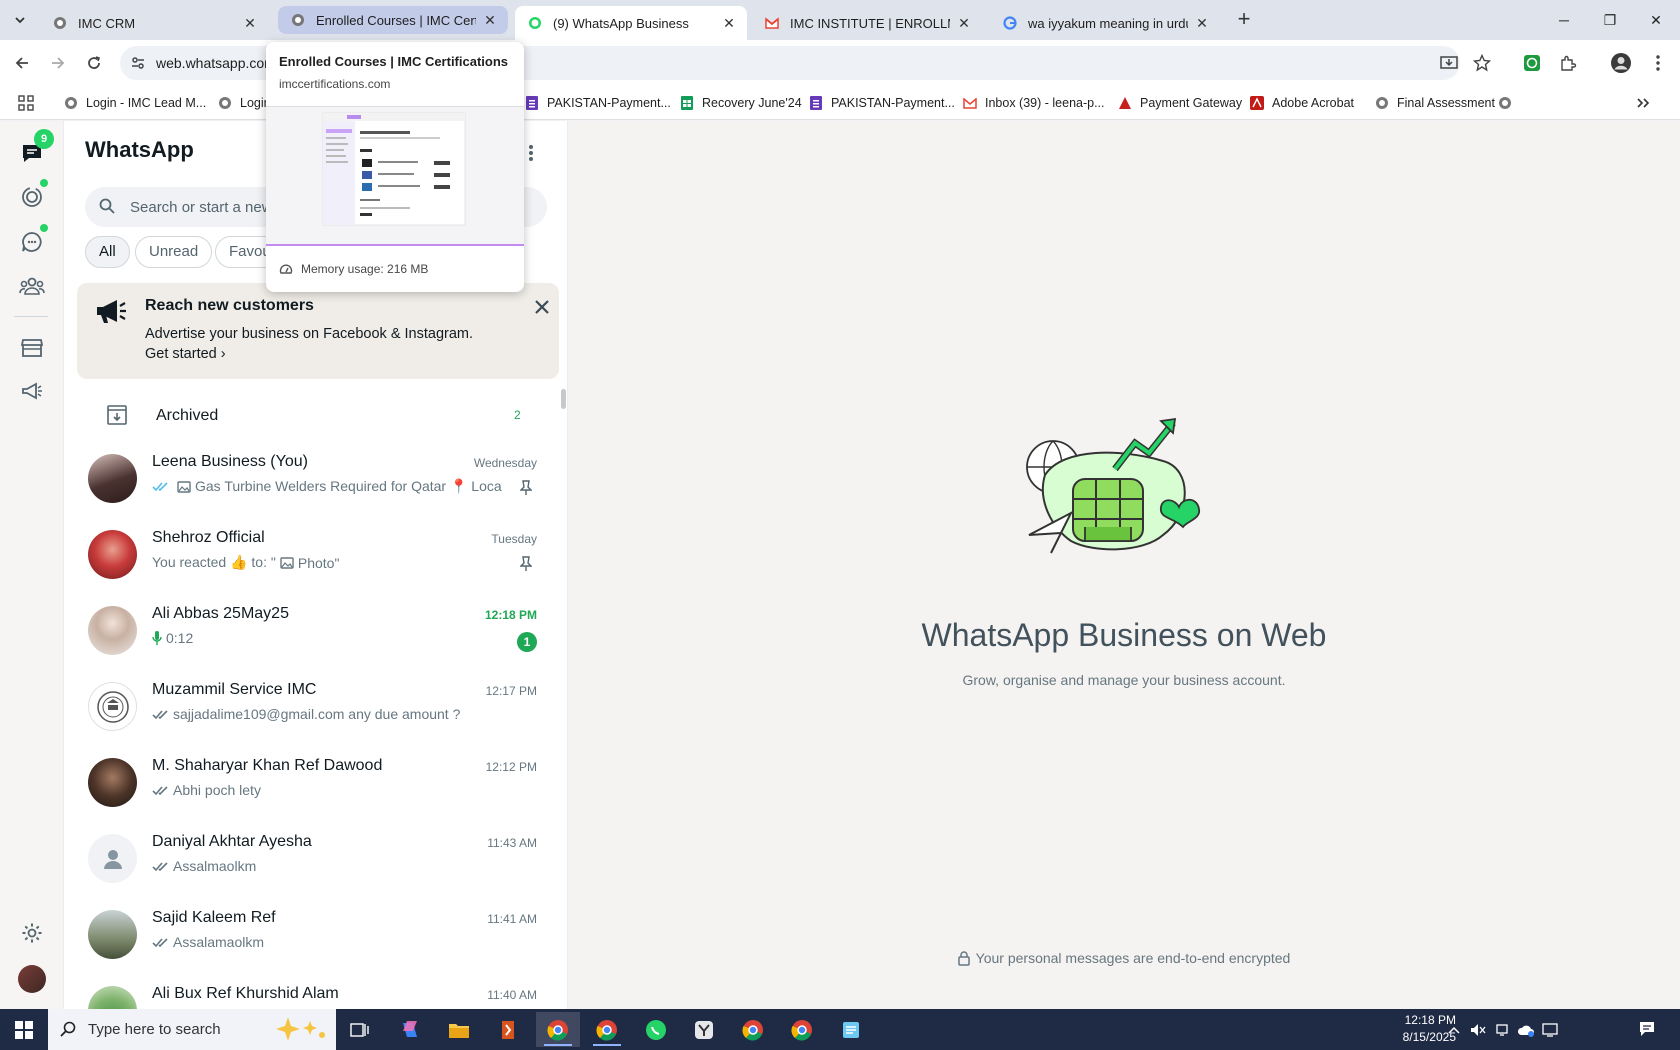 This screenshot has height=1050, width=1680. Describe the element at coordinates (1257, 103) in the screenshot. I see `adobe-acrobat-icon` at that location.